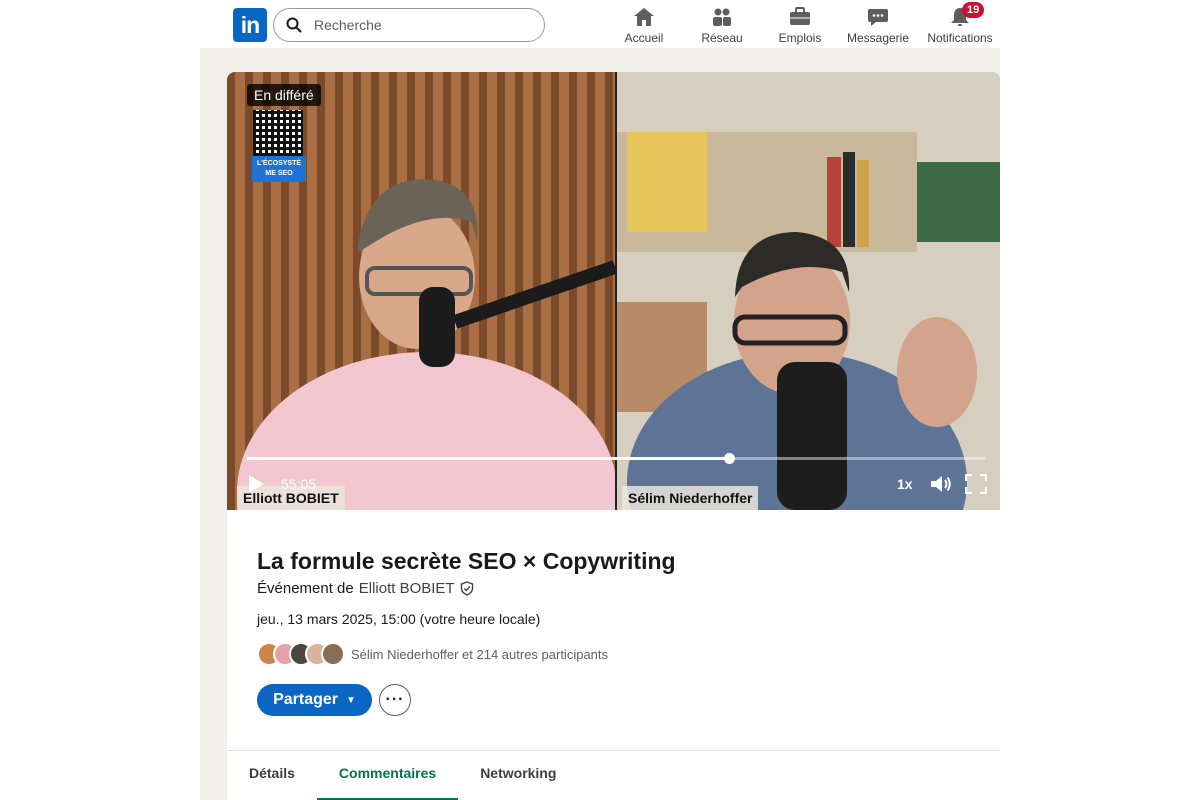  Describe the element at coordinates (256, 484) in the screenshot. I see `play-icon` at that location.